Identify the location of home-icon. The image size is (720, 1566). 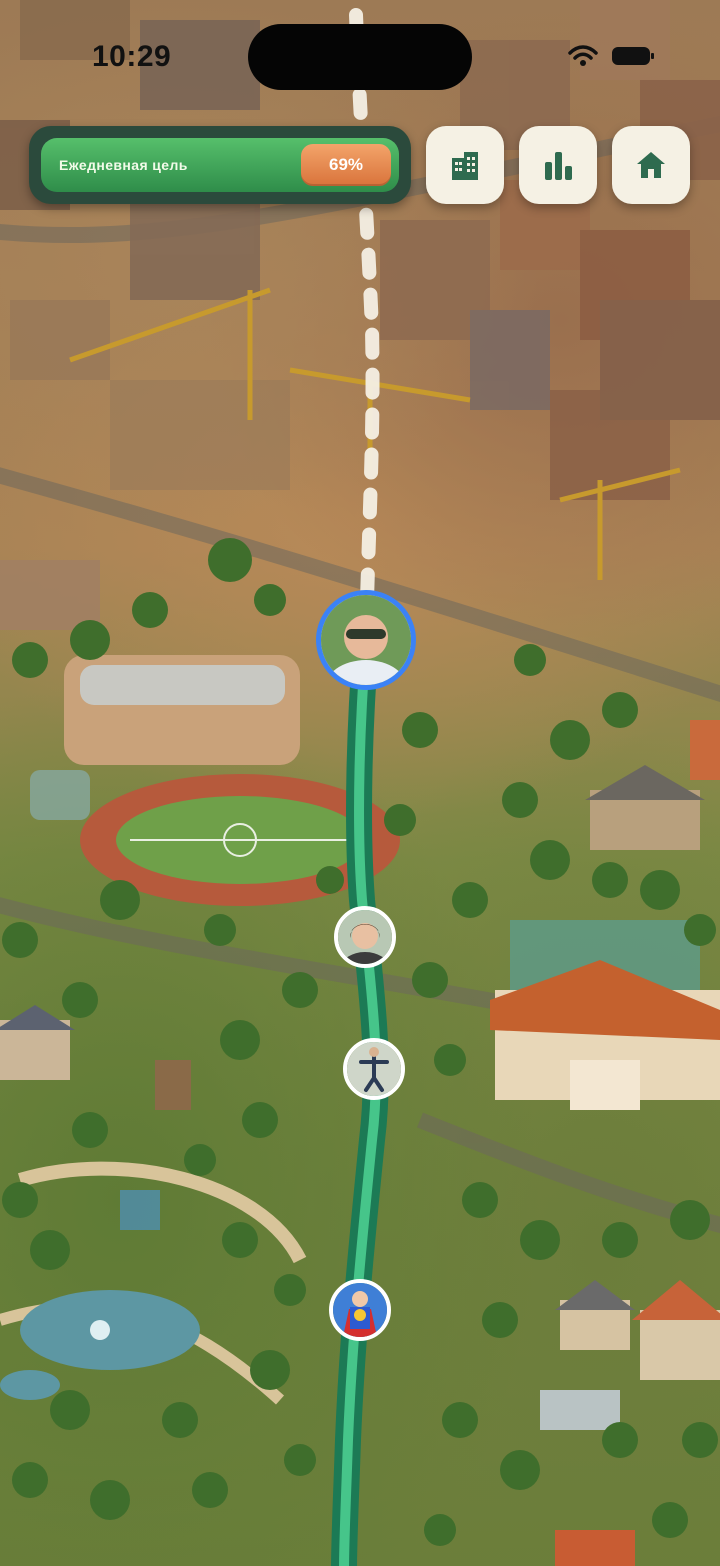
(651, 165).